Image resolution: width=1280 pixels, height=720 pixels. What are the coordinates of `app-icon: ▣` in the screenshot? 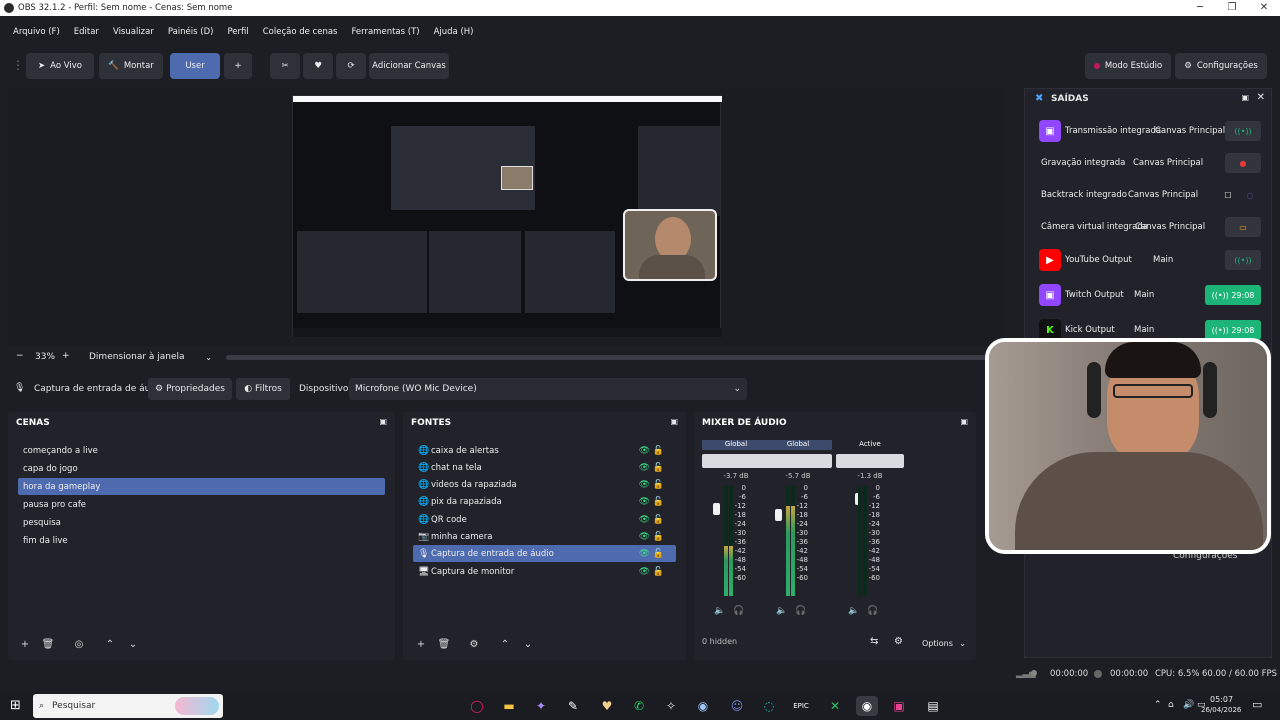 It's located at (899, 706).